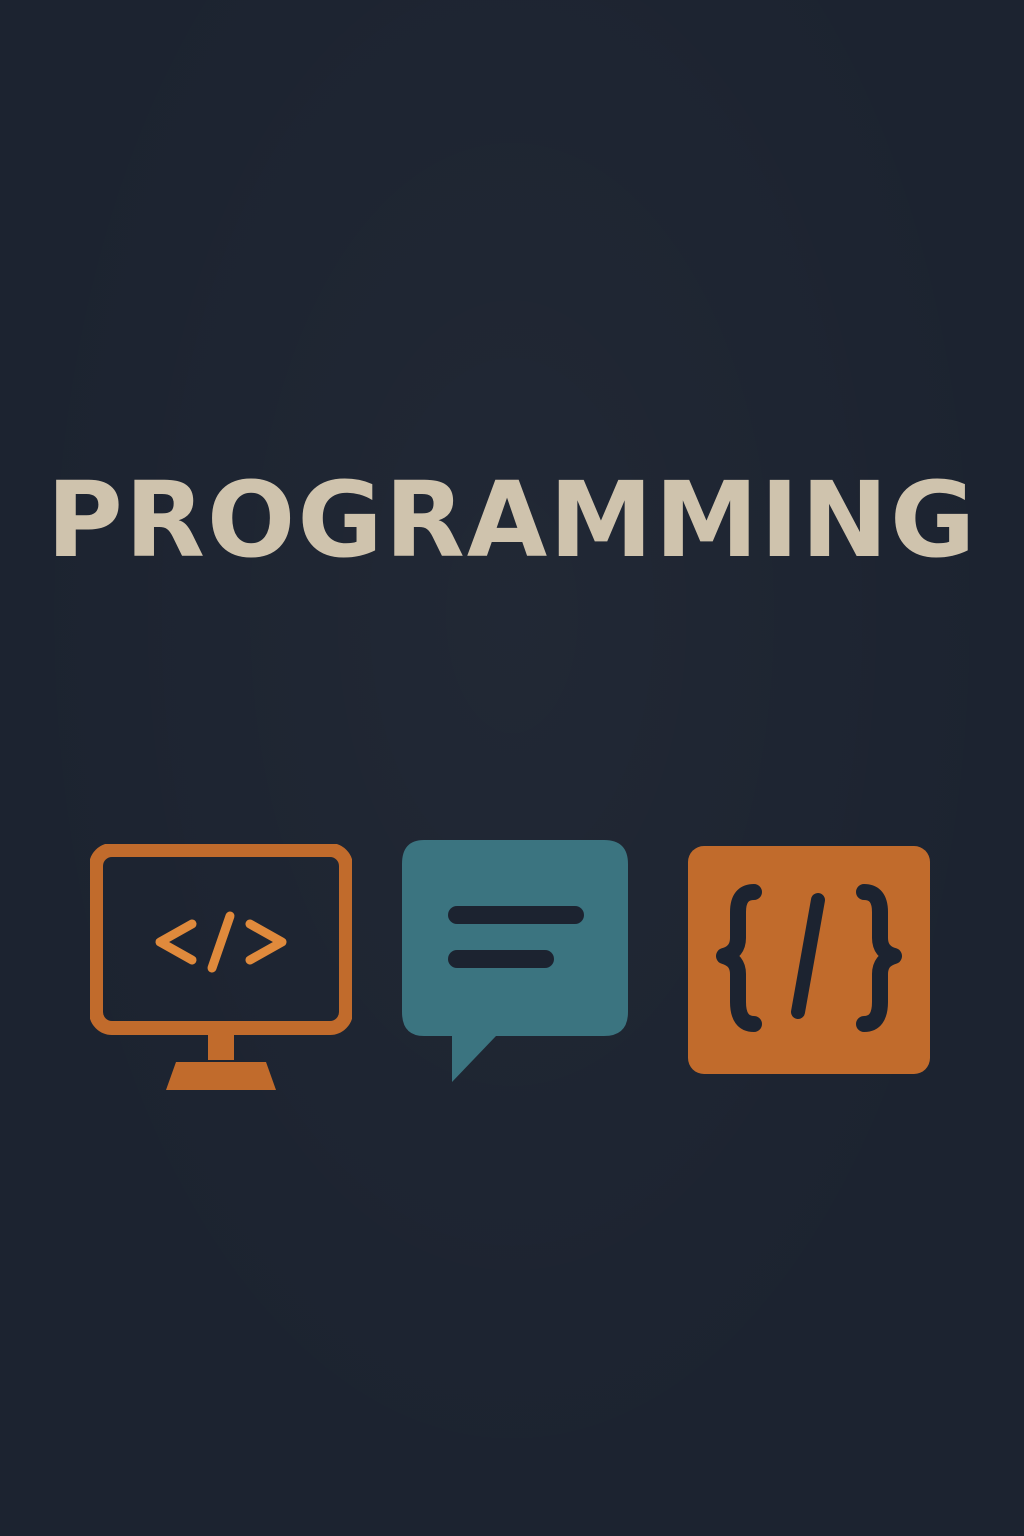 The width and height of the screenshot is (1024, 1536). Describe the element at coordinates (516, 961) in the screenshot. I see `chat-bubble-icon` at that location.